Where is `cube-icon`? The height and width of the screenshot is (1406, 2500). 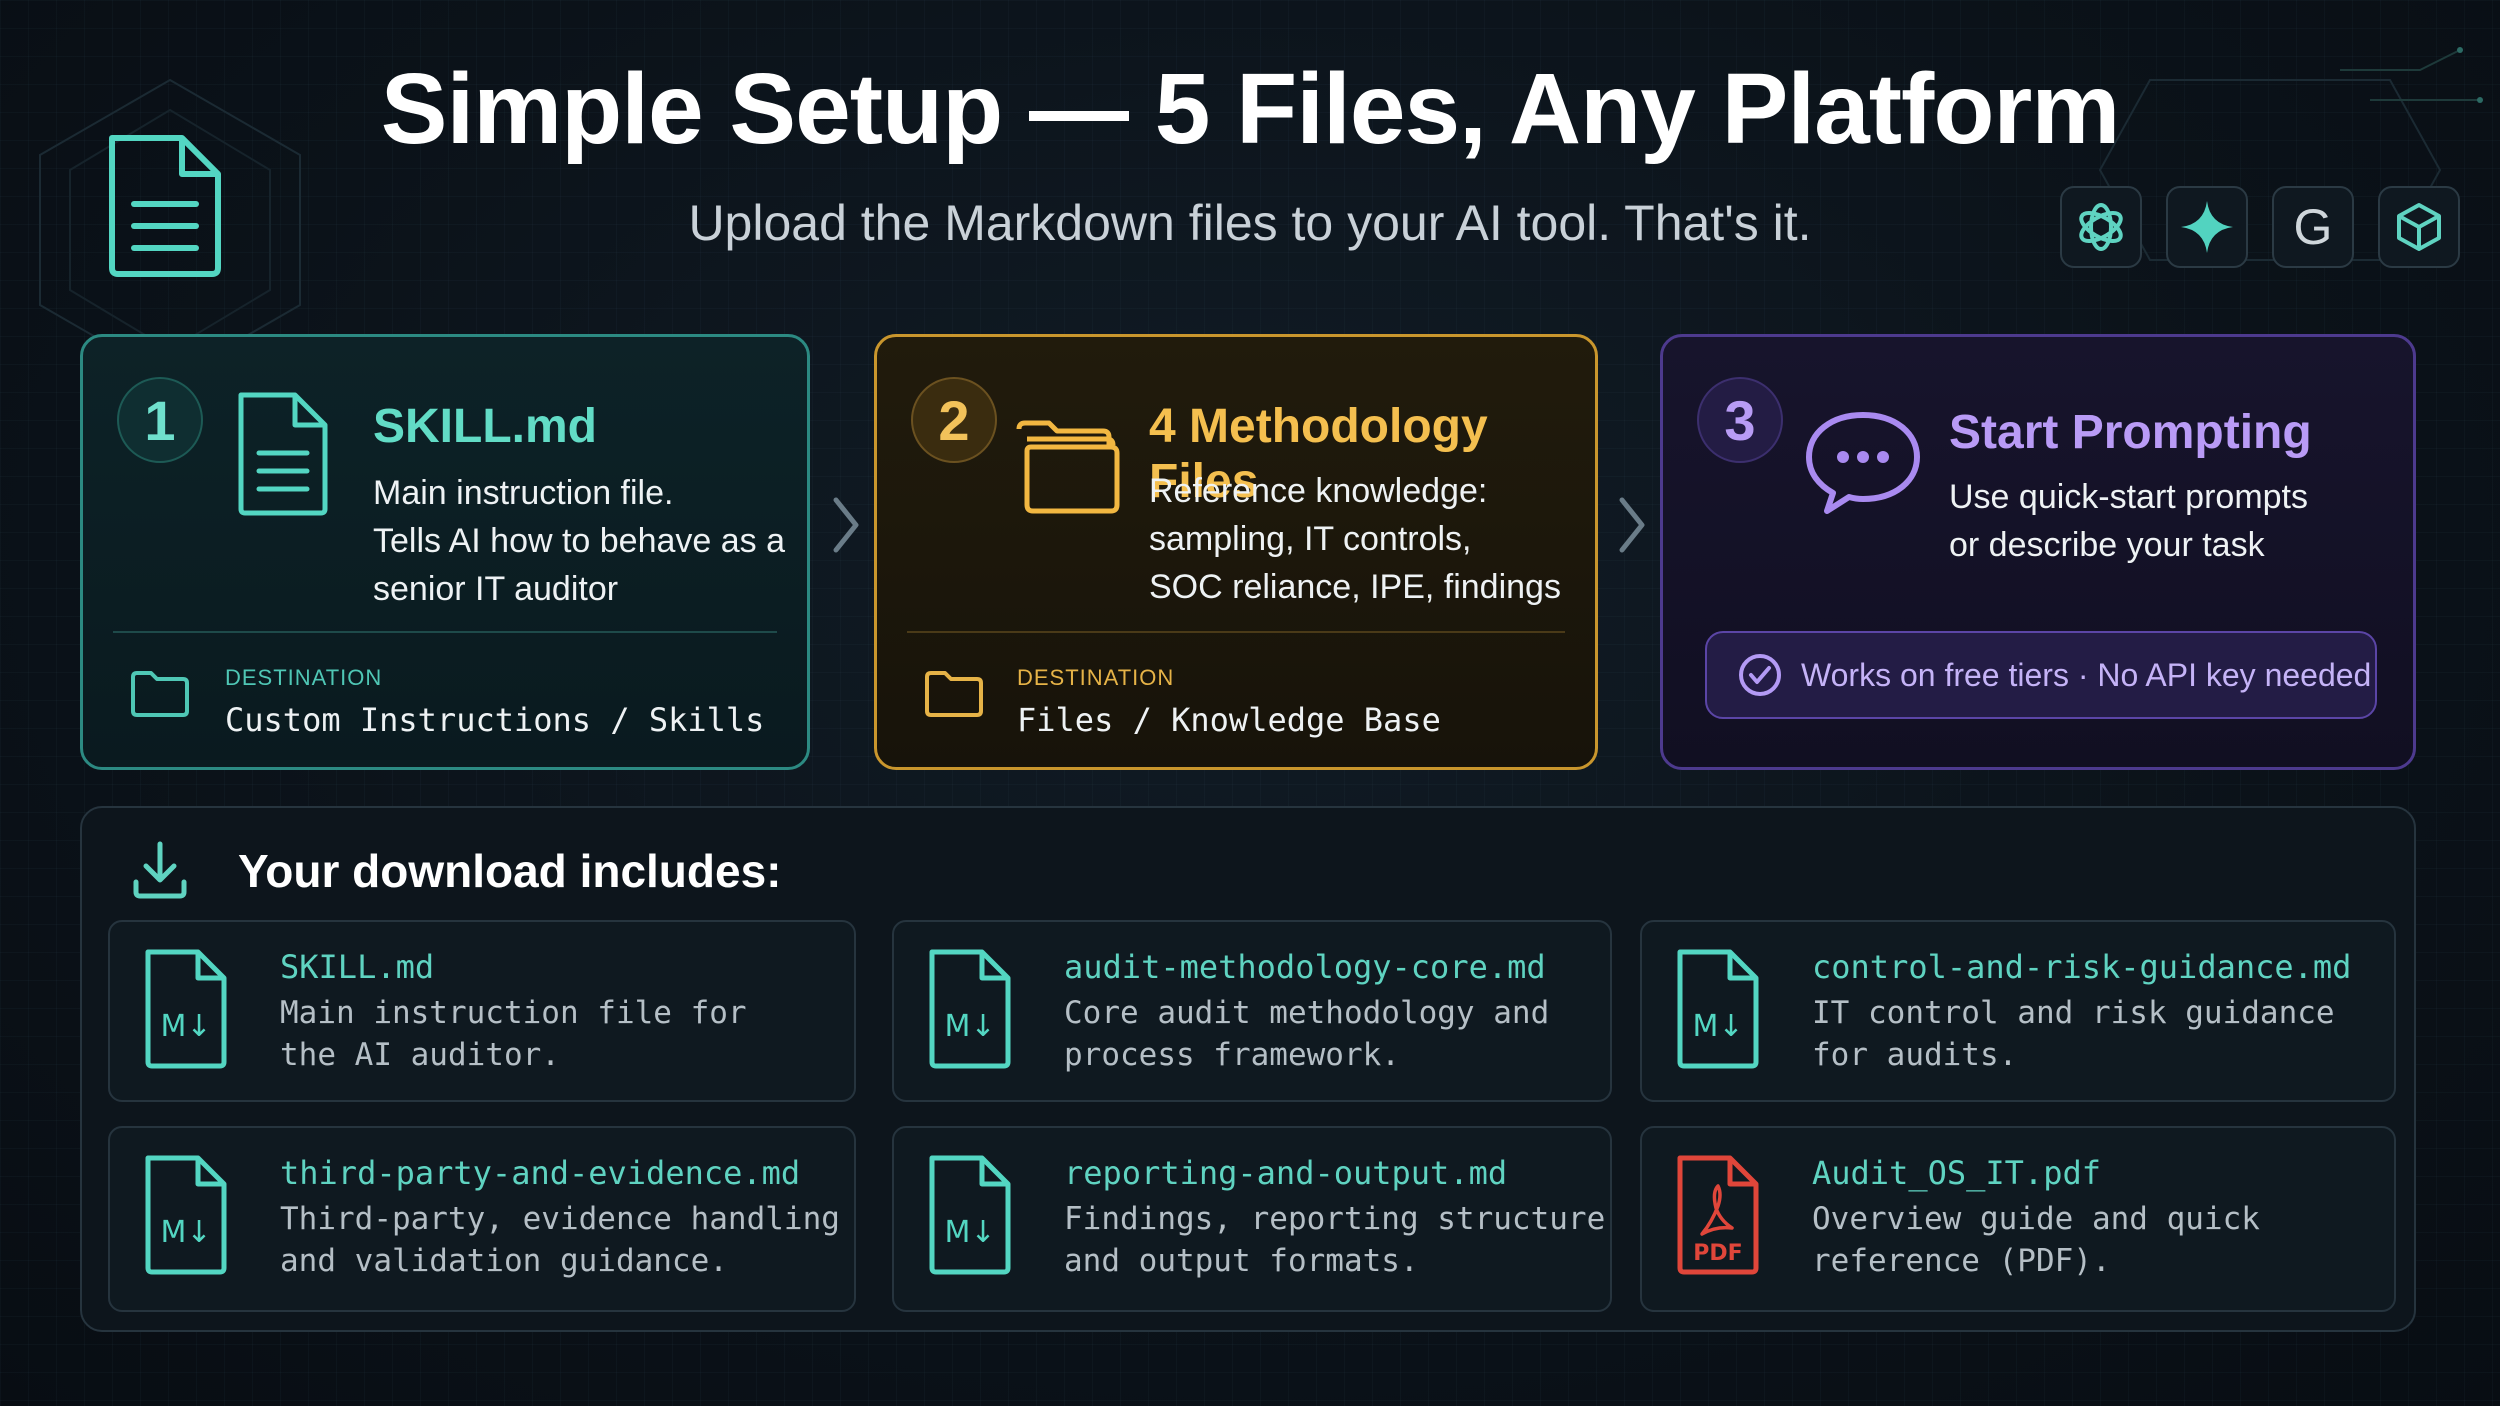
cube-icon is located at coordinates (2419, 227).